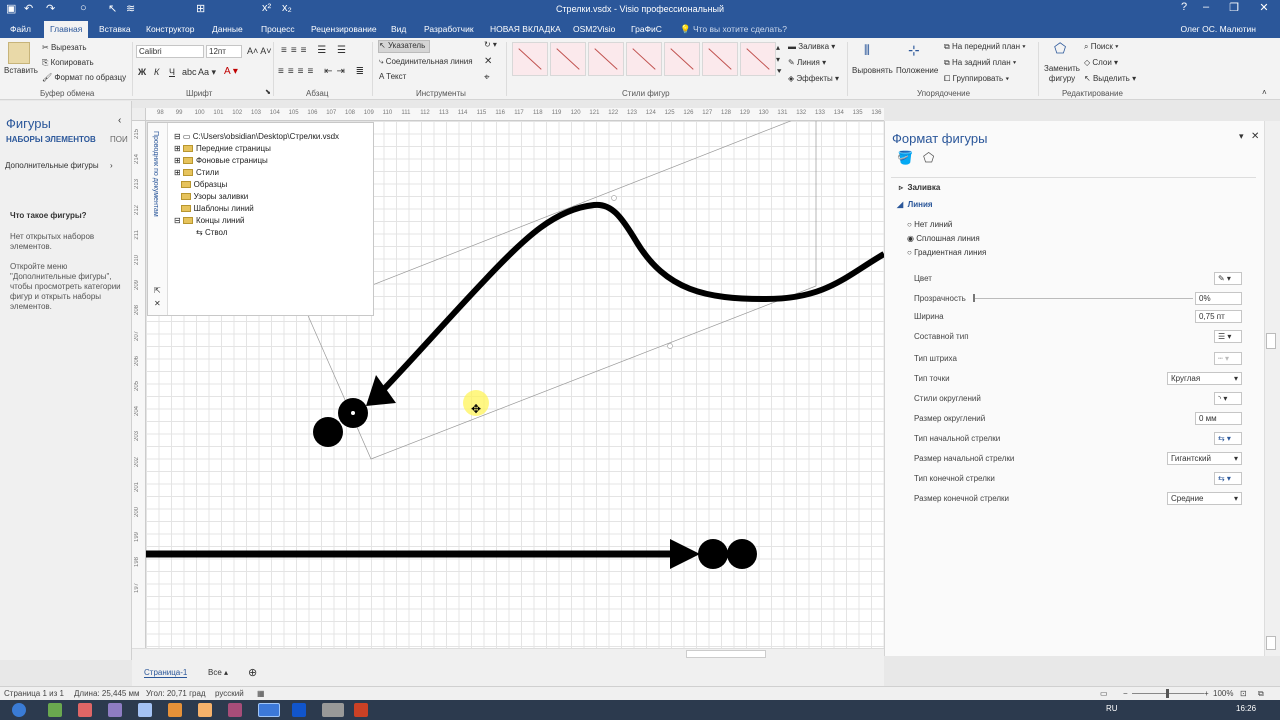 Image resolution: width=1280 pixels, height=720 pixels. I want to click on curved-connector, so click(632, 296).